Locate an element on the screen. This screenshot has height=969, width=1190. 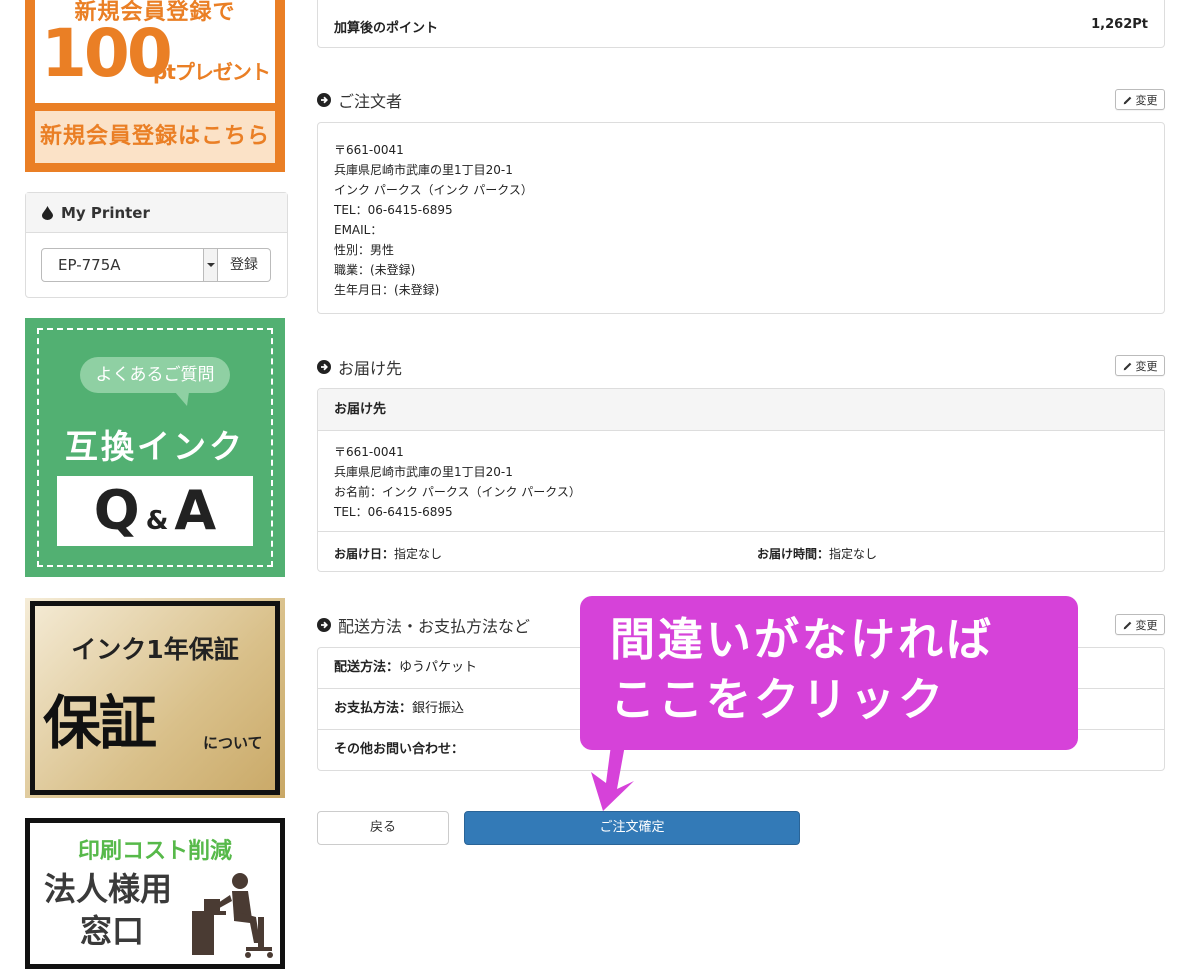
my-printer-box: My Printer EP-775A 登録 is located at coordinates (156, 245).